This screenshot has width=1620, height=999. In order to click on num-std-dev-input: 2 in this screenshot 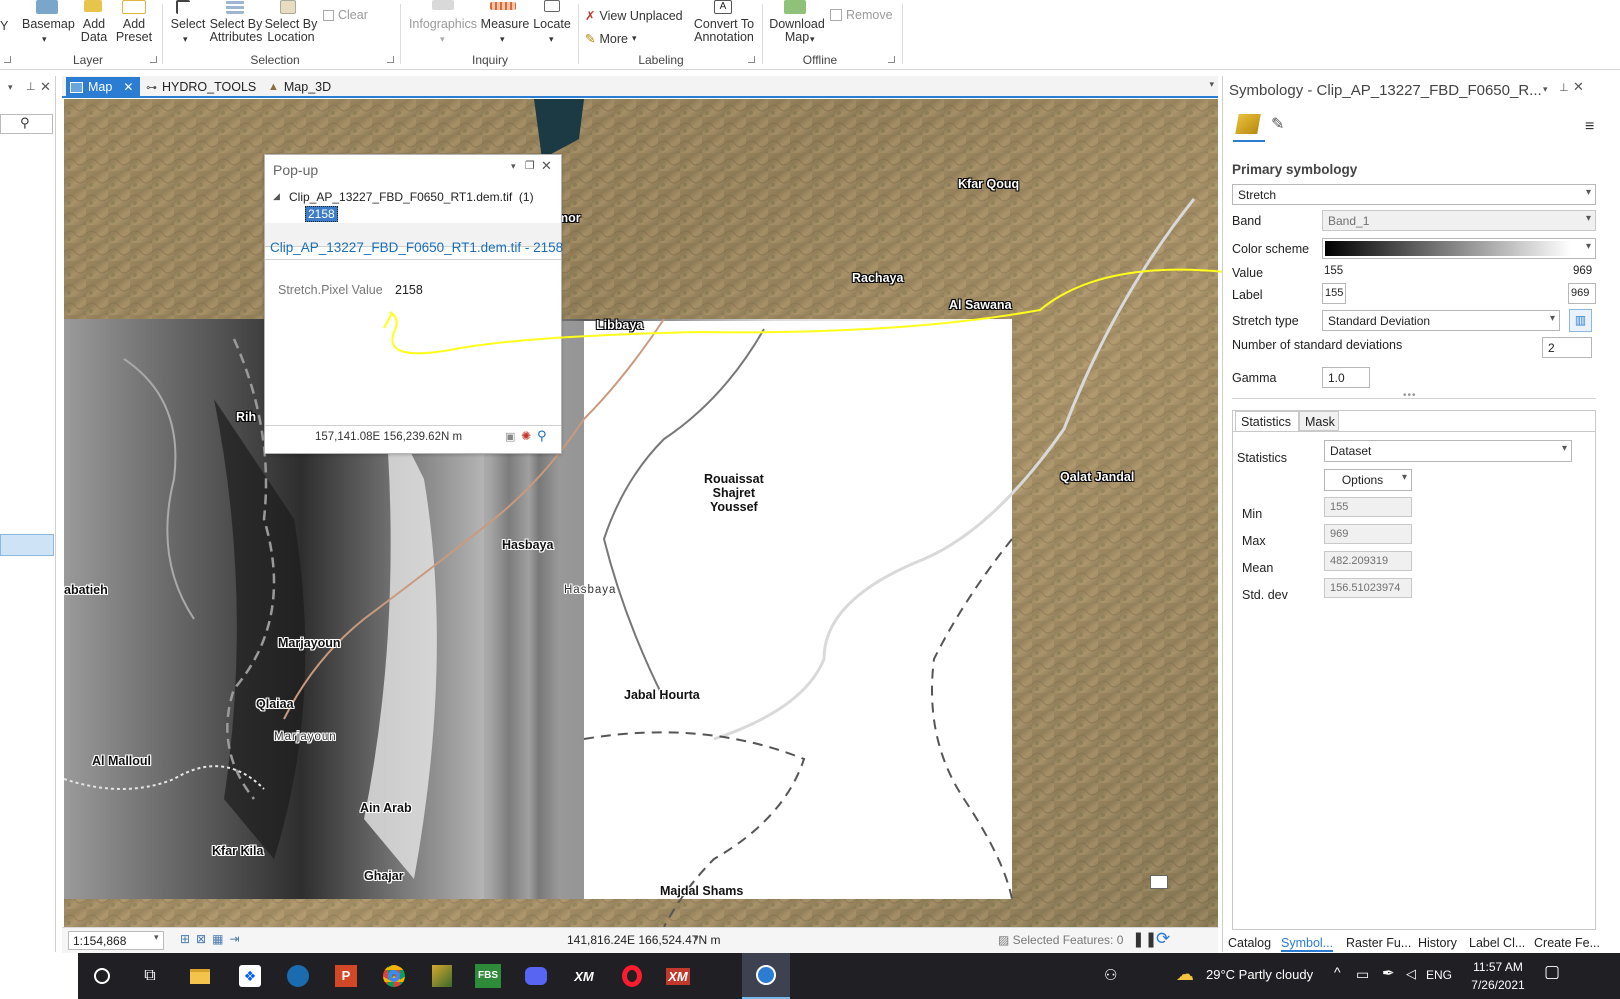, I will do `click(1567, 347)`.